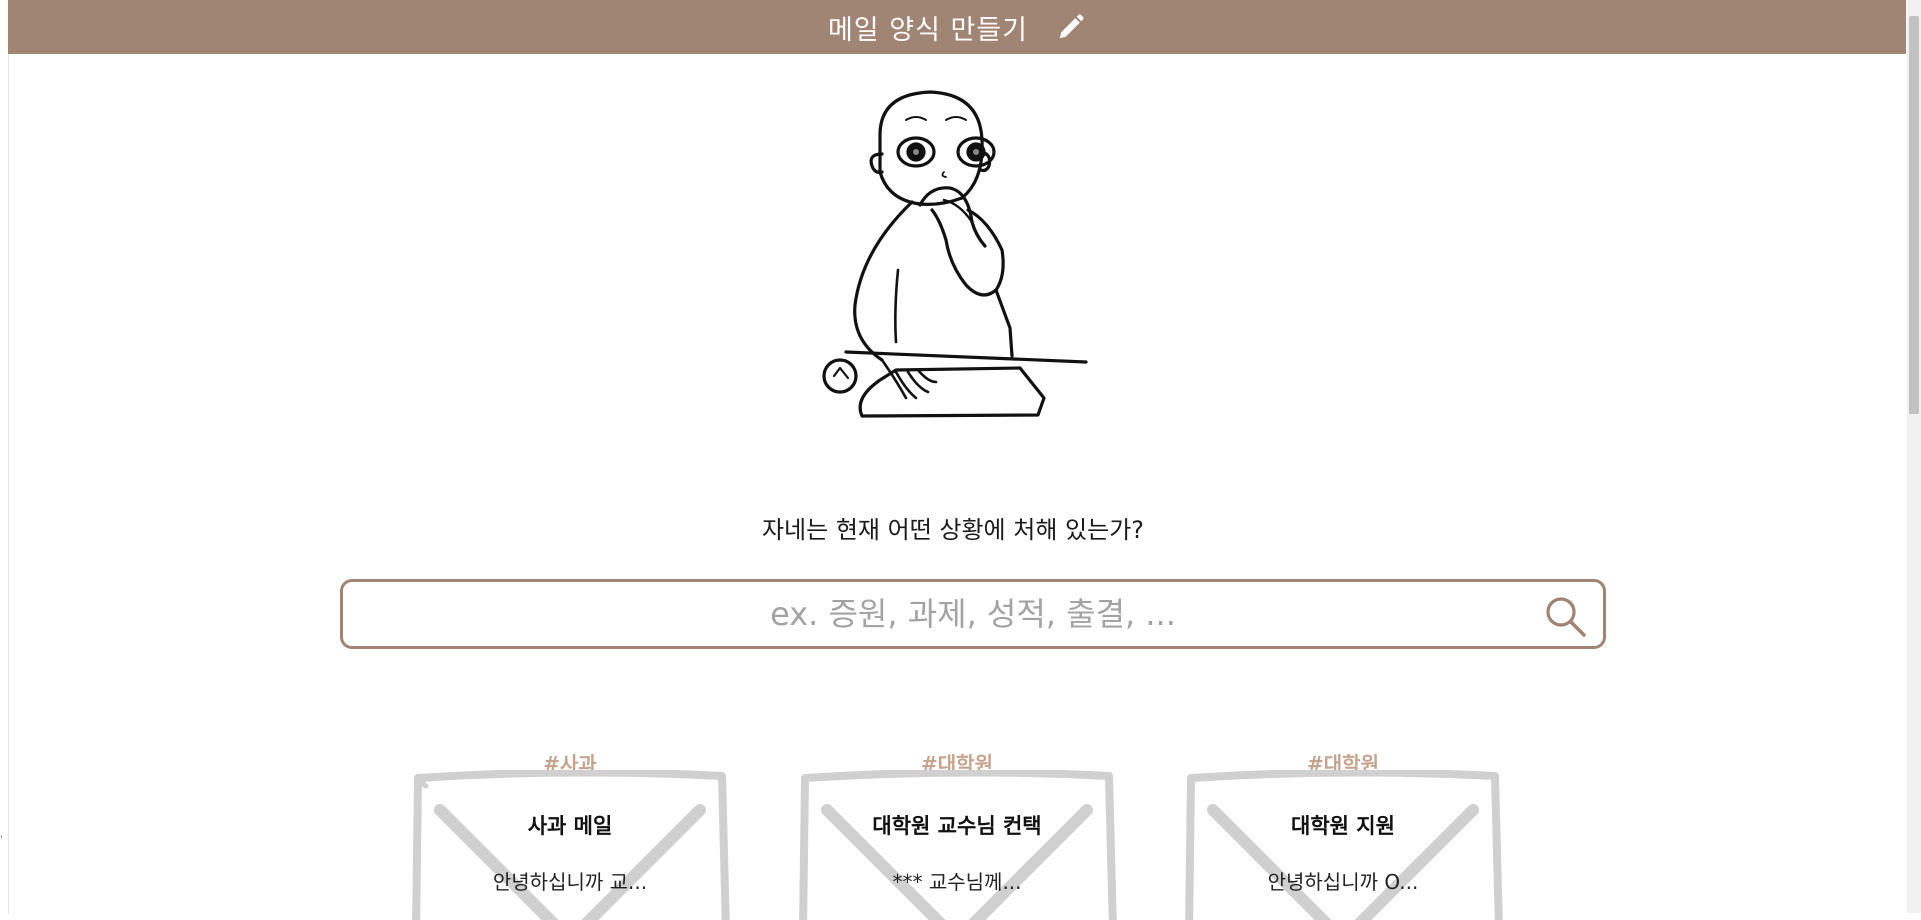 The height and width of the screenshot is (920, 1921). I want to click on search-input, so click(973, 614).